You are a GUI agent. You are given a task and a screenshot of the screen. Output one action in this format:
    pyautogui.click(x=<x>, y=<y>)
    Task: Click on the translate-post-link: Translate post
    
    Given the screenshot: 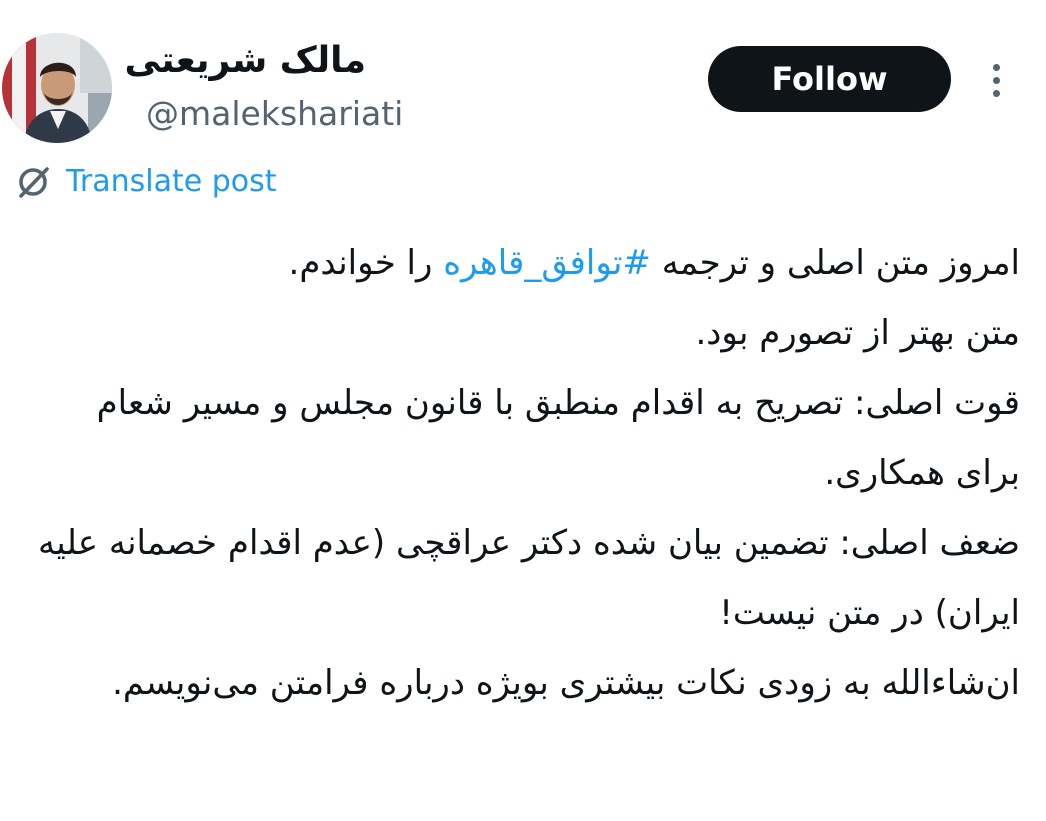 What is the action you would take?
    pyautogui.click(x=145, y=182)
    